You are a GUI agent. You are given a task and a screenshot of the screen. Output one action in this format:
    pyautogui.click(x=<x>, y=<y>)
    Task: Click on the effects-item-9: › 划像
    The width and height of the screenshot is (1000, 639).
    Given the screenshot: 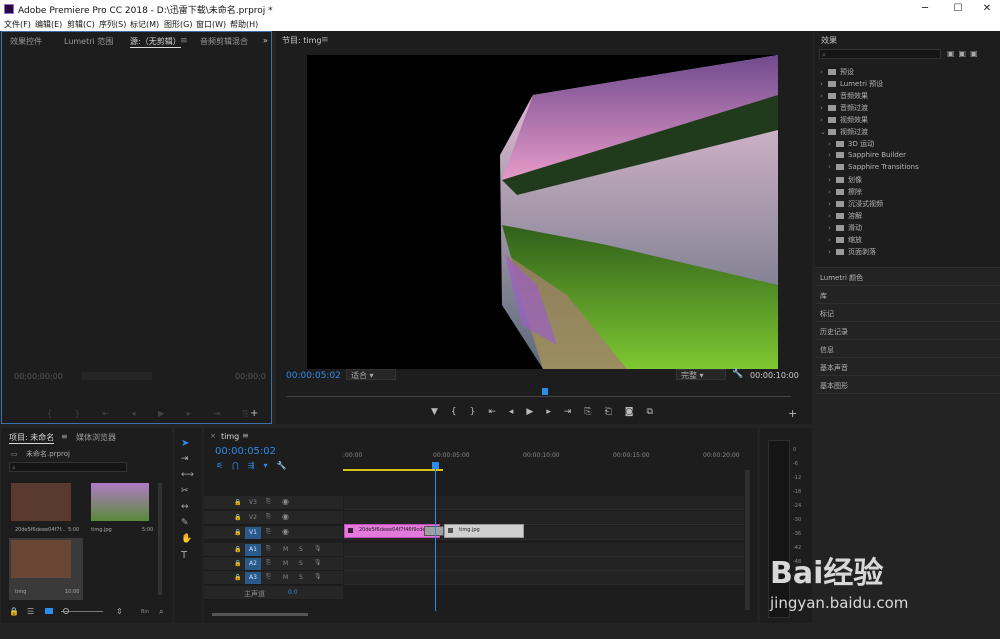 What is the action you would take?
    pyautogui.click(x=845, y=180)
    